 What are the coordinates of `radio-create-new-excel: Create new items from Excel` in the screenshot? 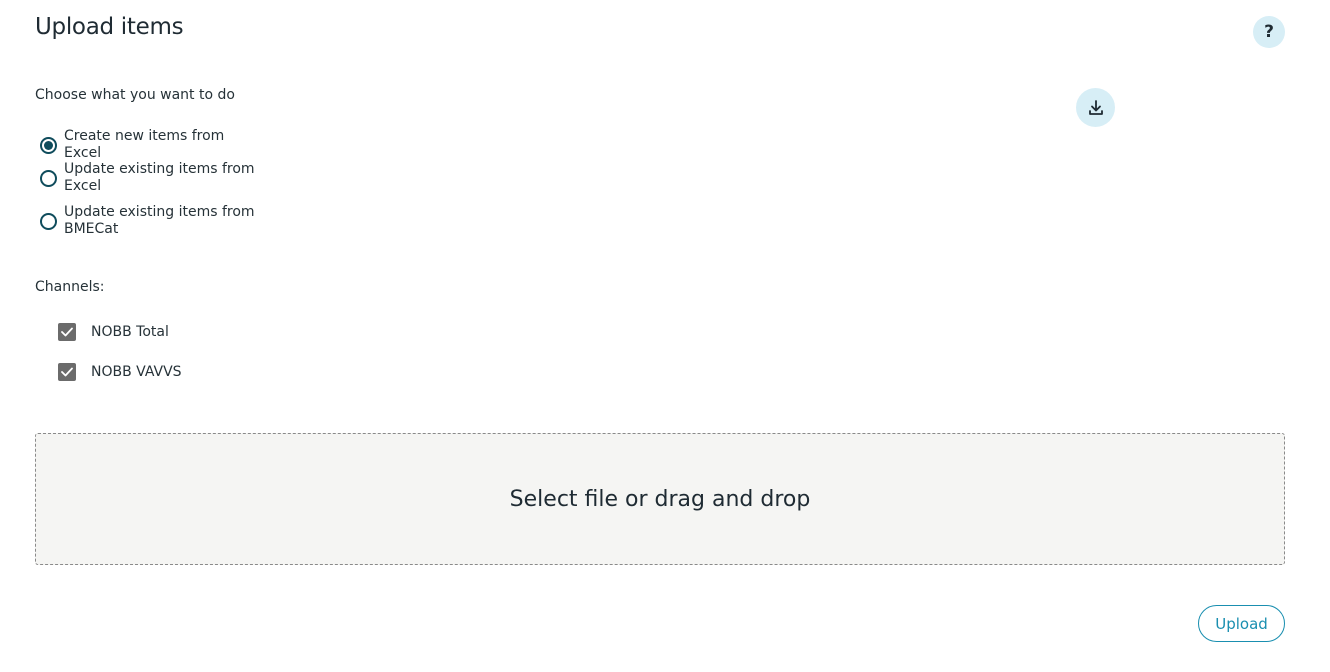 It's located at (152, 145).